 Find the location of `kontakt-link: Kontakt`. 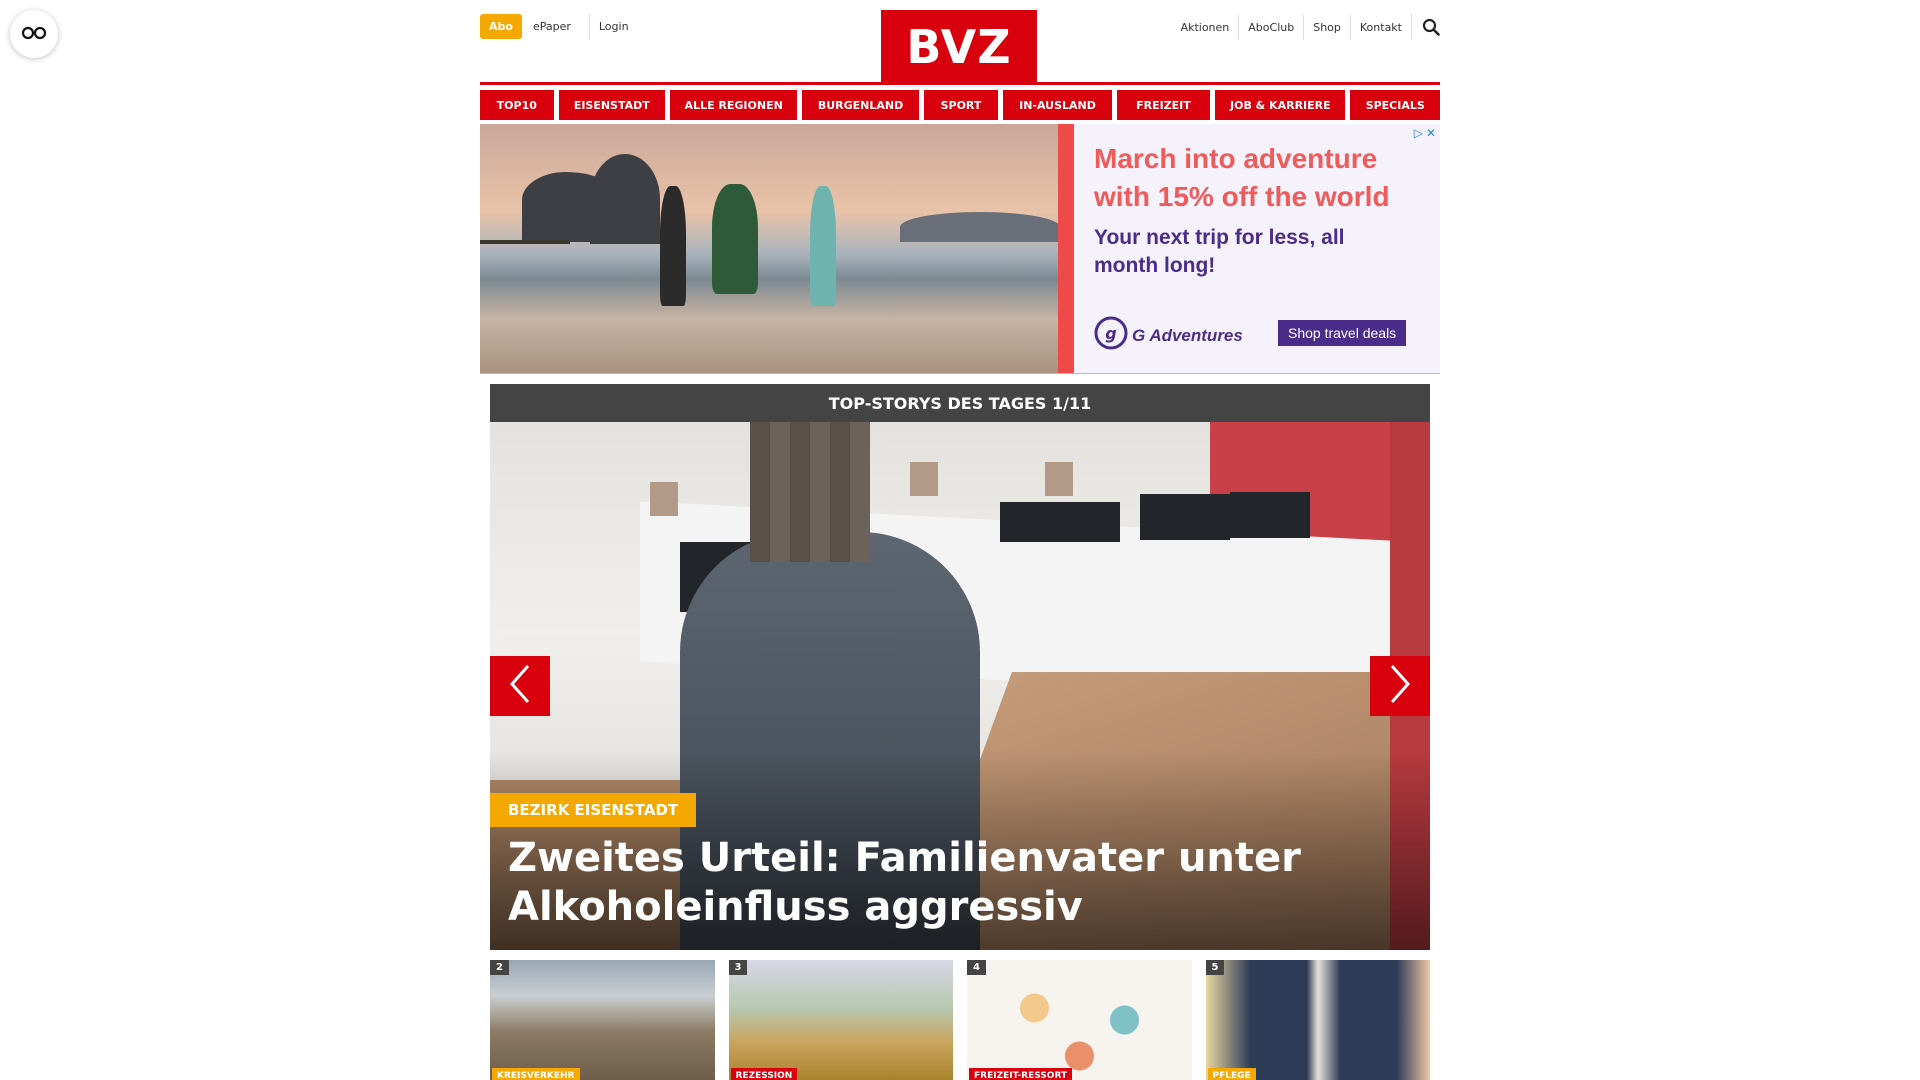

kontakt-link: Kontakt is located at coordinates (1380, 27).